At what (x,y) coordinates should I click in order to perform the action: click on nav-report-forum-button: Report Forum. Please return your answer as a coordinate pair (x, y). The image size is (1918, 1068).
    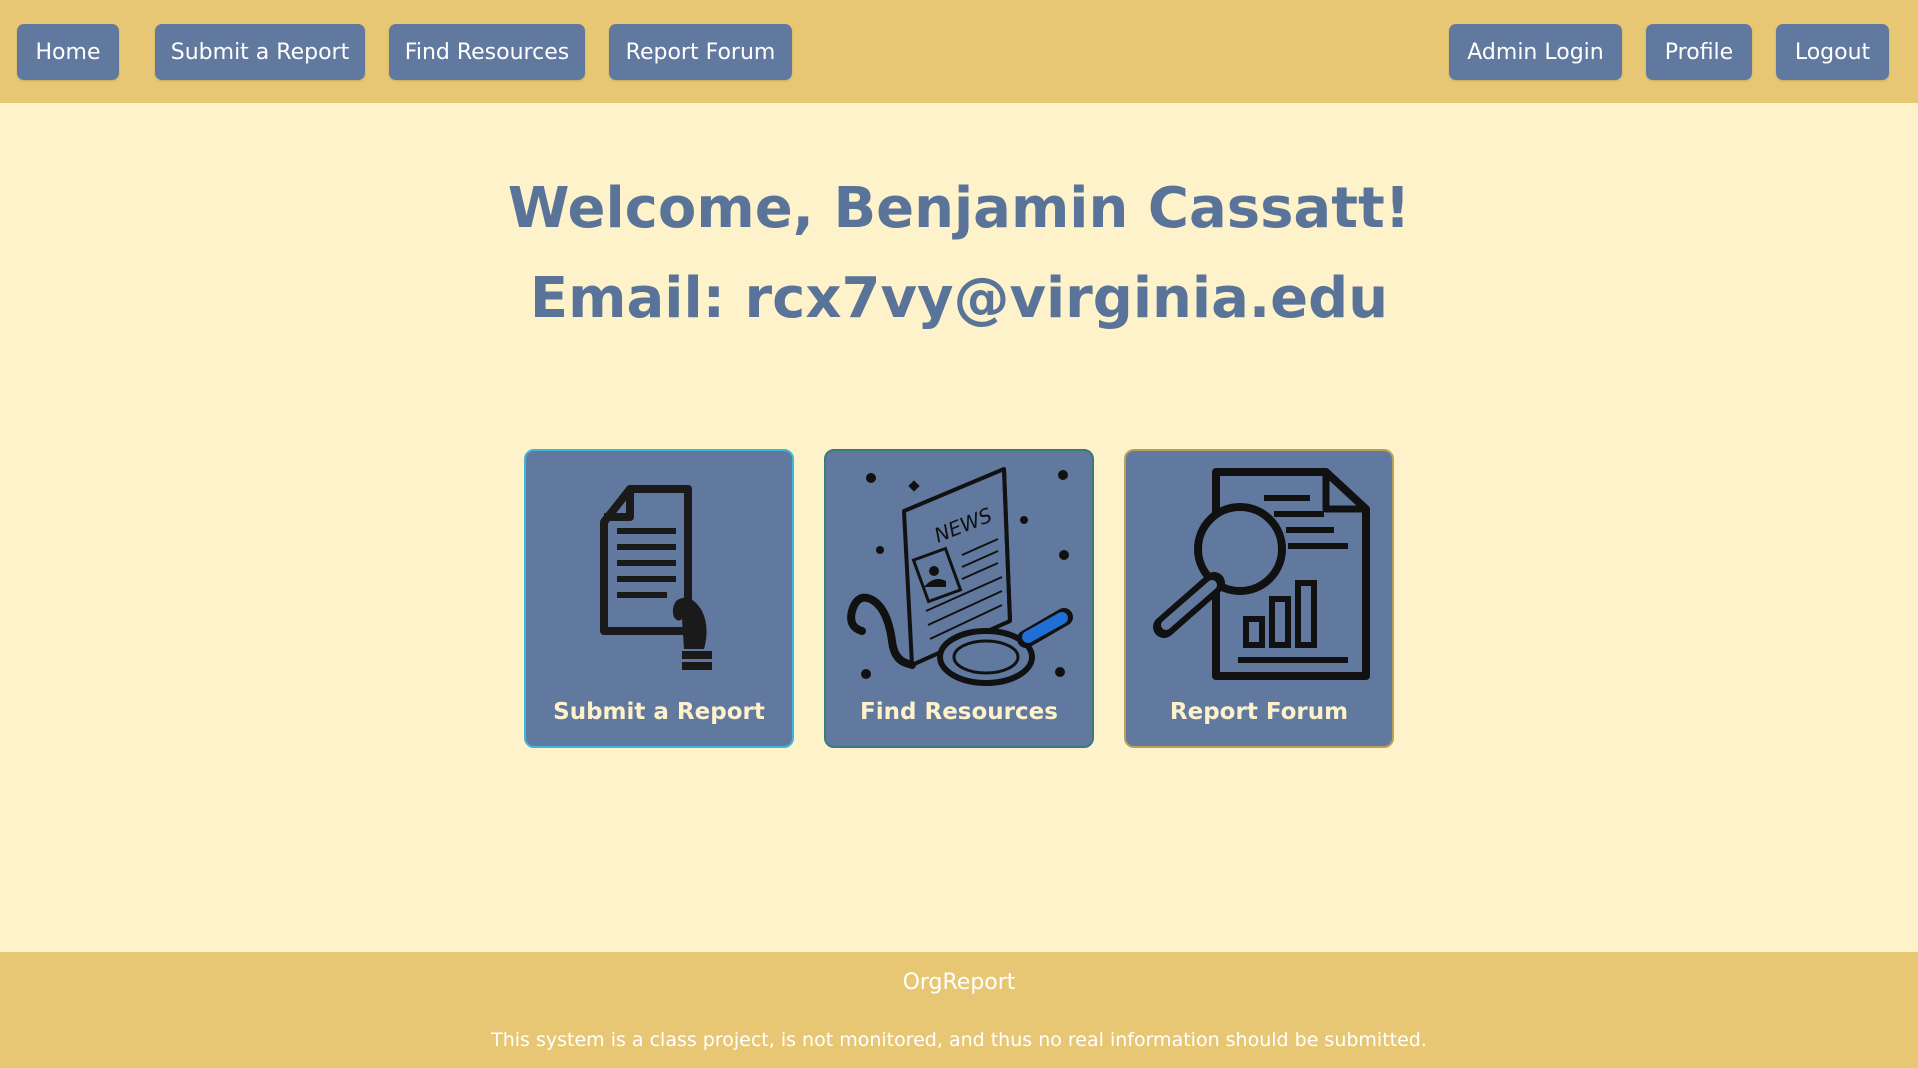
    Looking at the image, I should click on (700, 52).